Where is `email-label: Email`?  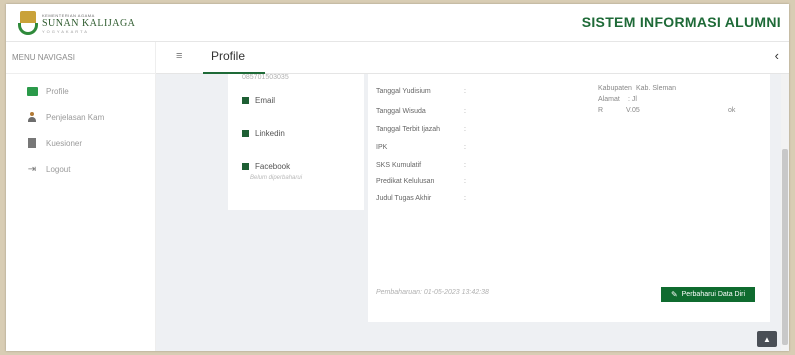 email-label: Email is located at coordinates (265, 100).